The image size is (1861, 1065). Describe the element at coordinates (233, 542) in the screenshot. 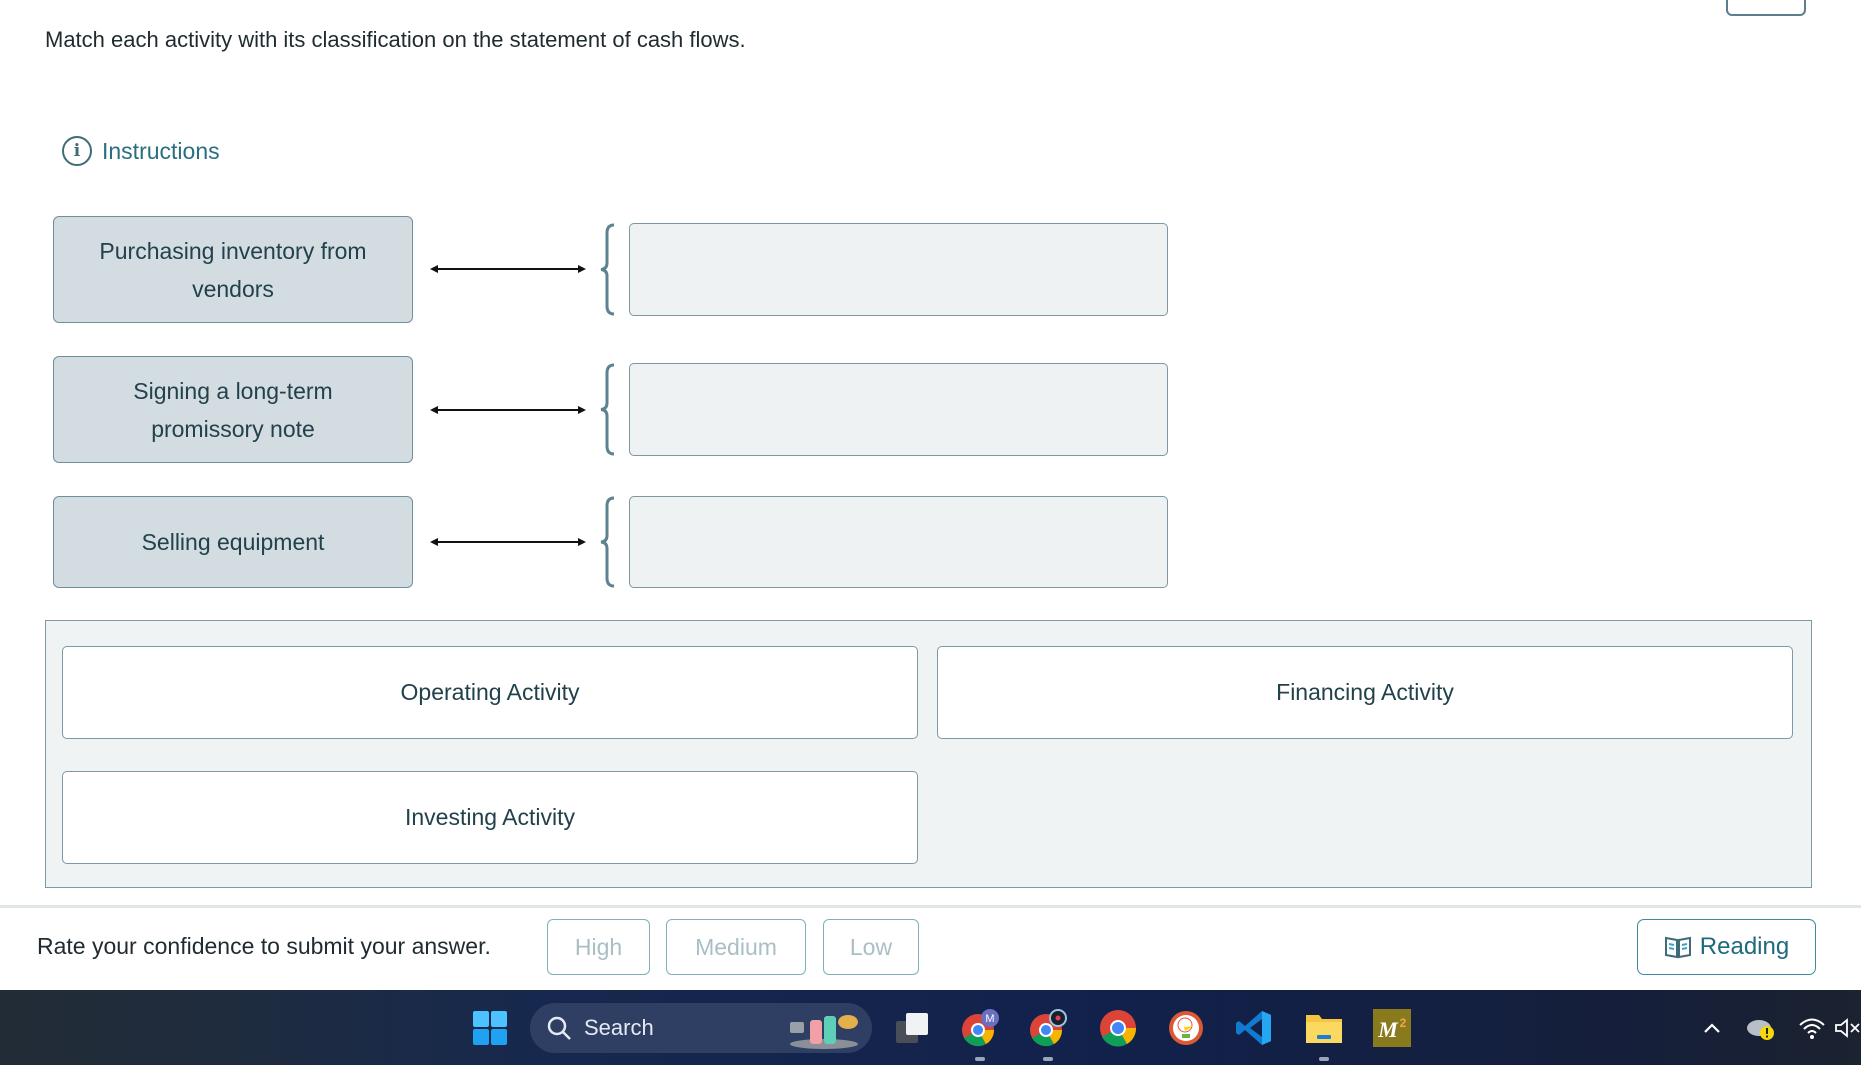

I see `activity-card: Selling equipment` at that location.